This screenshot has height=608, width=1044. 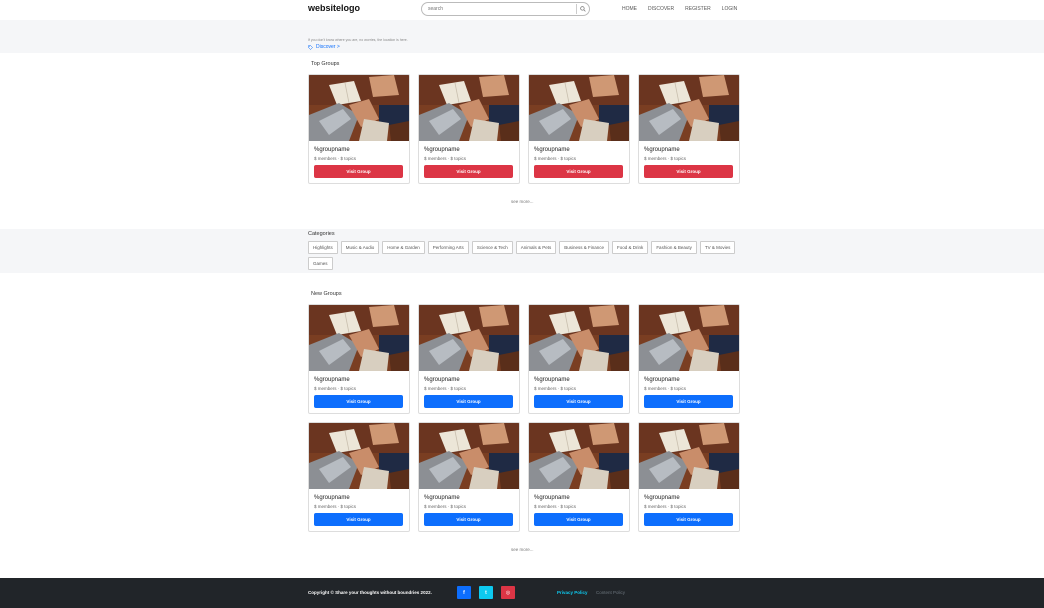 I want to click on category-chip: Performing Arts, so click(x=448, y=247).